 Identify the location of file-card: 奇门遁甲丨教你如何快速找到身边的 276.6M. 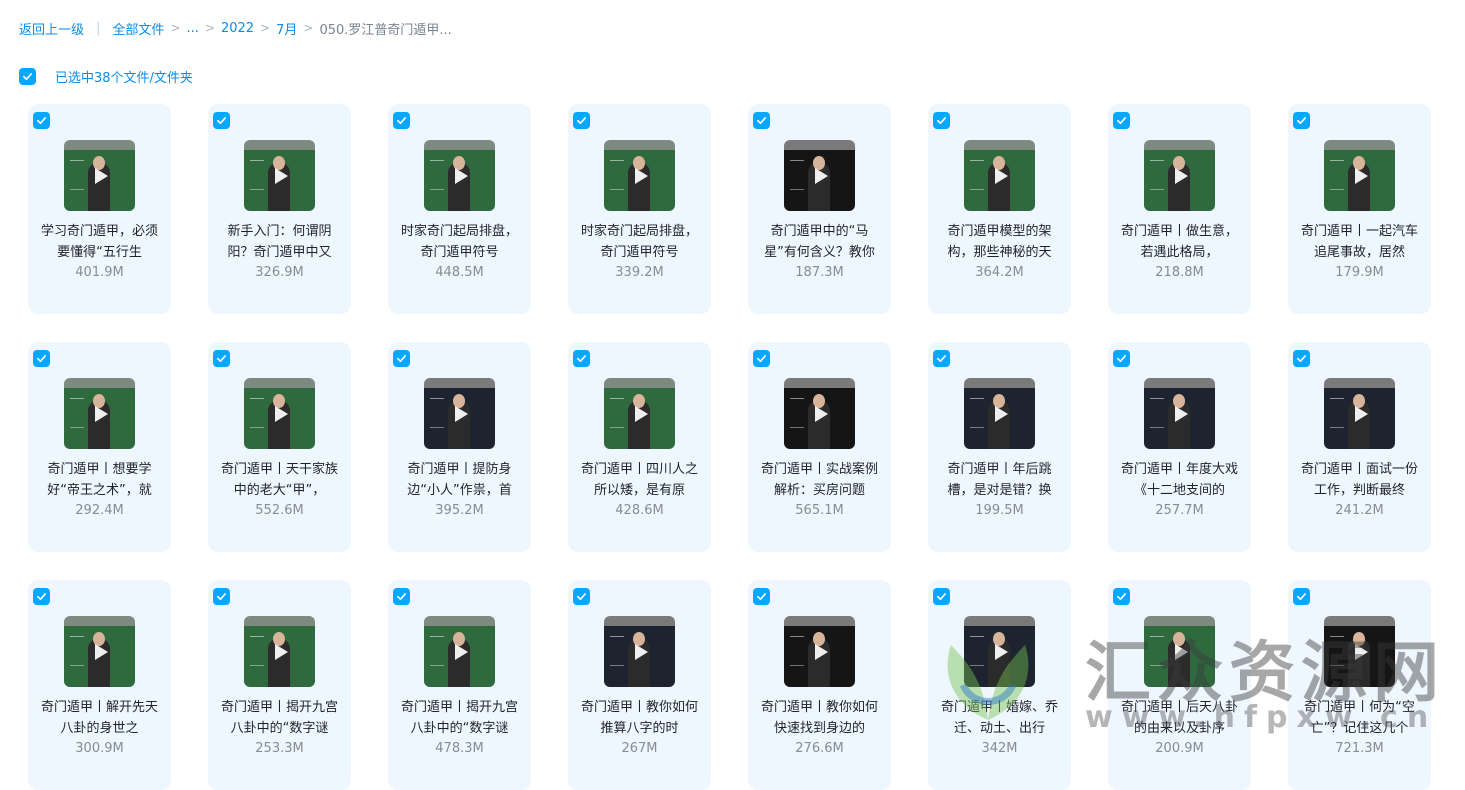
(819, 685).